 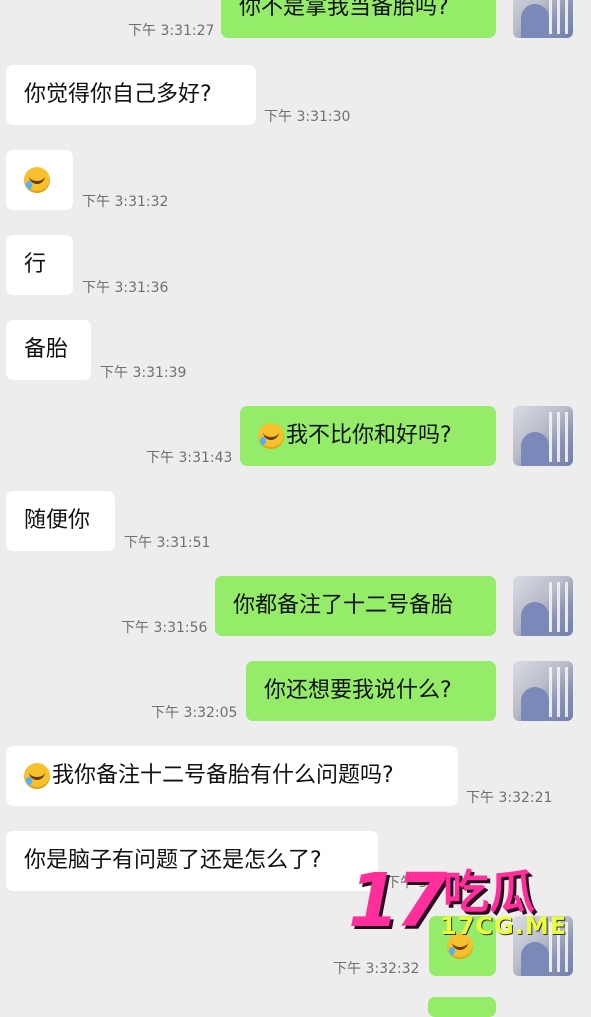 I want to click on message-bubble-incoming: 你是脑子有问题了还是怎么了?, so click(x=192, y=861).